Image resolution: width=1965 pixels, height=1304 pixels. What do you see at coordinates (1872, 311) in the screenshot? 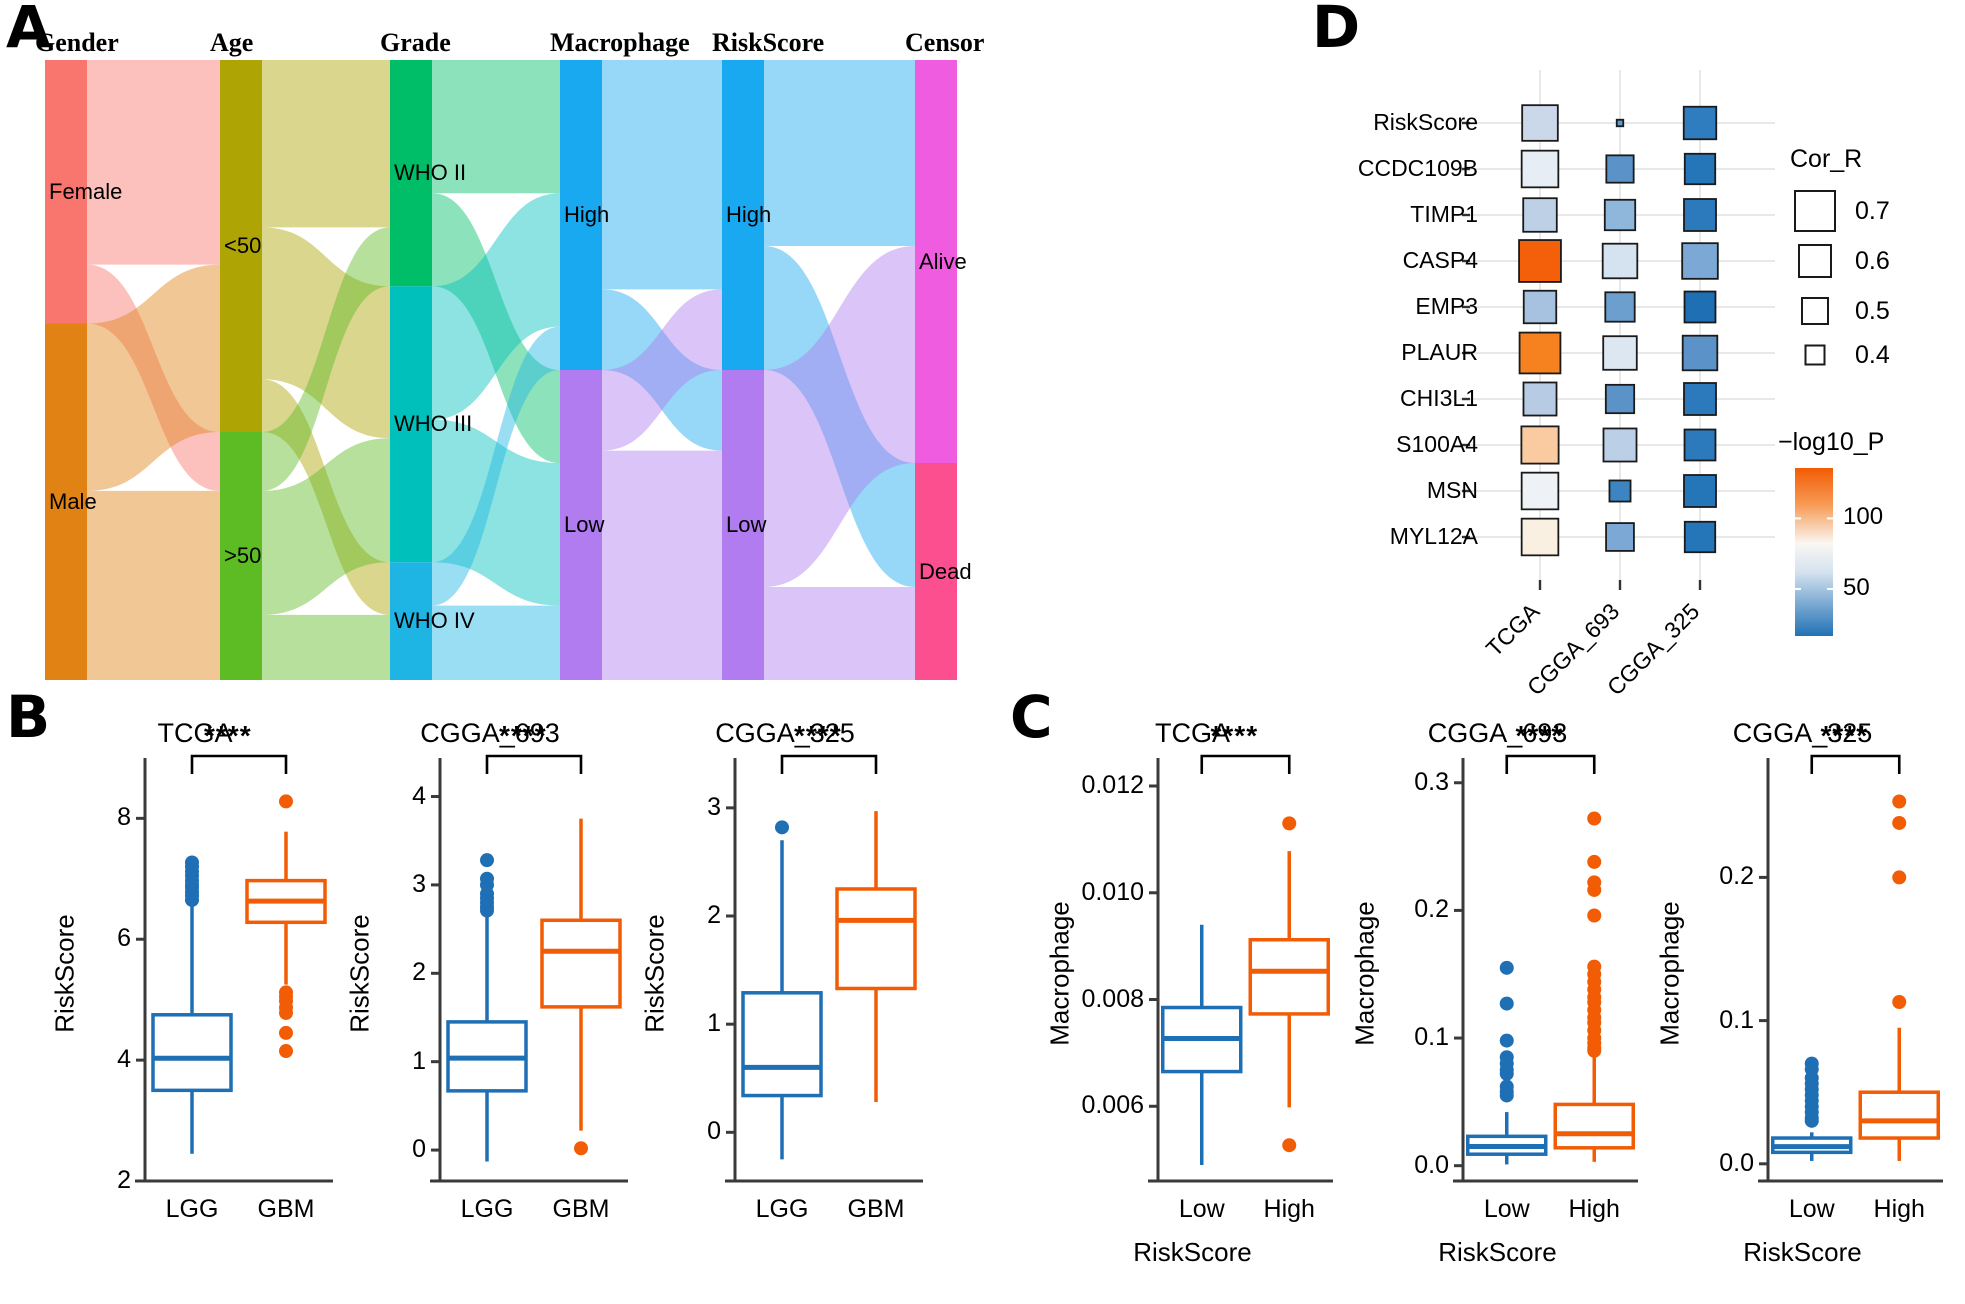
I see `legend-size-value: 0.5` at bounding box center [1872, 311].